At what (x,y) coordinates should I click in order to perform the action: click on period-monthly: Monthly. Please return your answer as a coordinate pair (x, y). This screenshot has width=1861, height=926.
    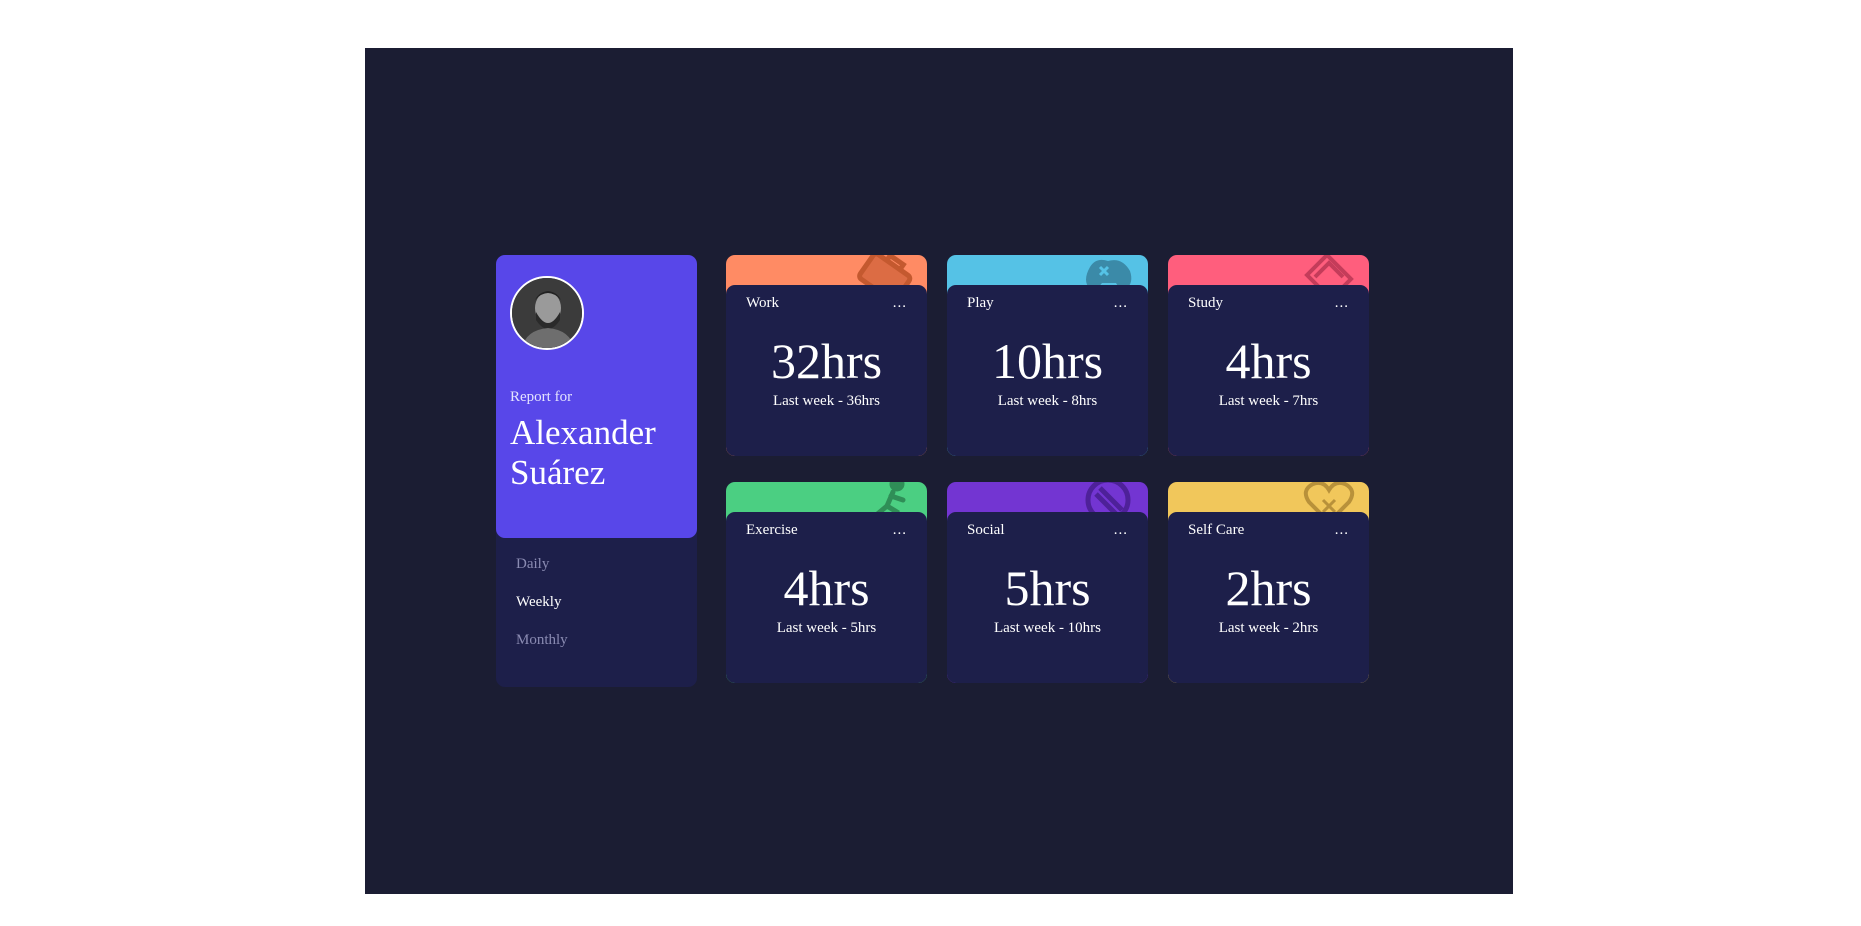
    Looking at the image, I should click on (542, 640).